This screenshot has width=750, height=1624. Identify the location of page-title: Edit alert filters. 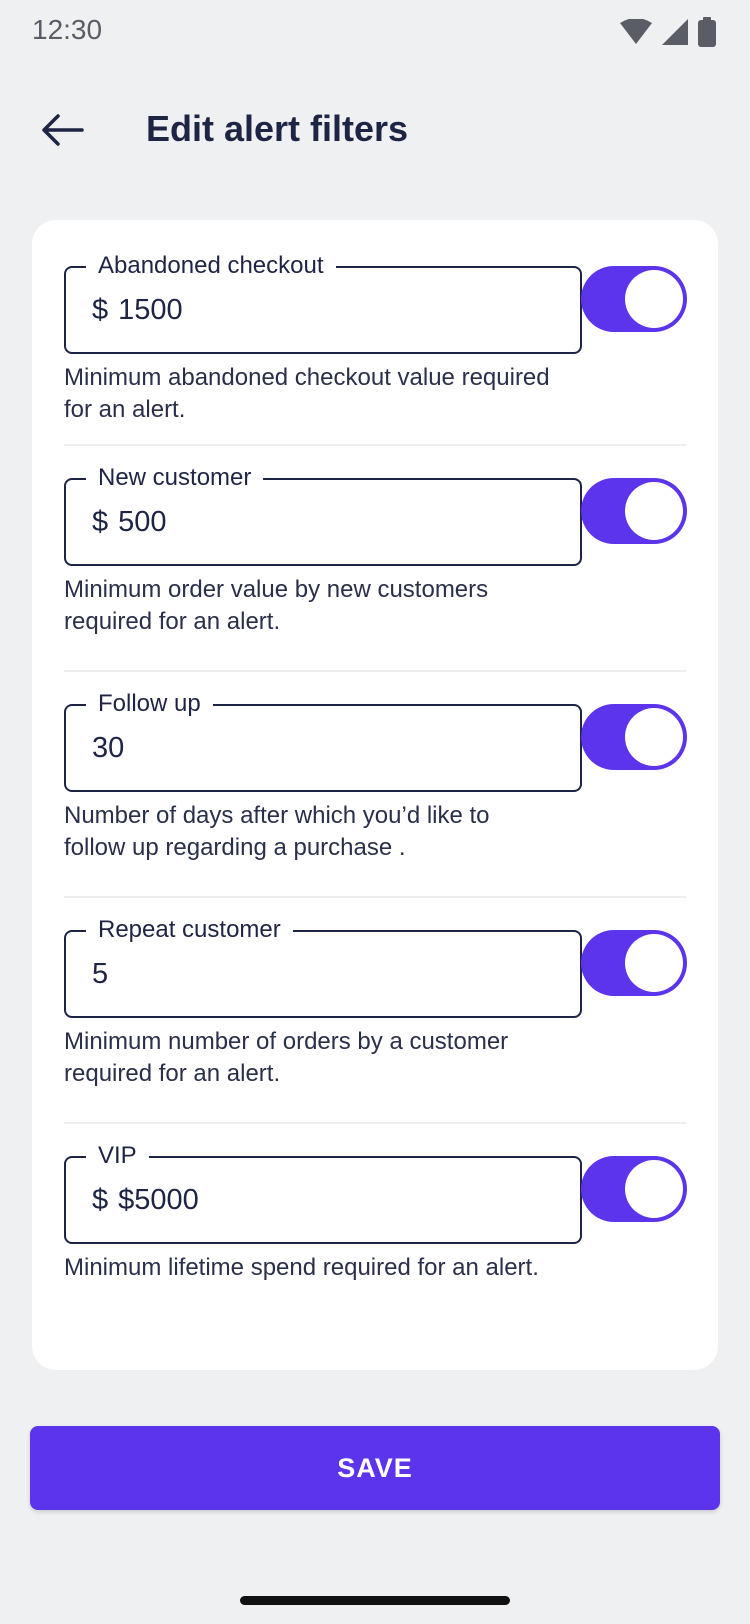
(277, 128).